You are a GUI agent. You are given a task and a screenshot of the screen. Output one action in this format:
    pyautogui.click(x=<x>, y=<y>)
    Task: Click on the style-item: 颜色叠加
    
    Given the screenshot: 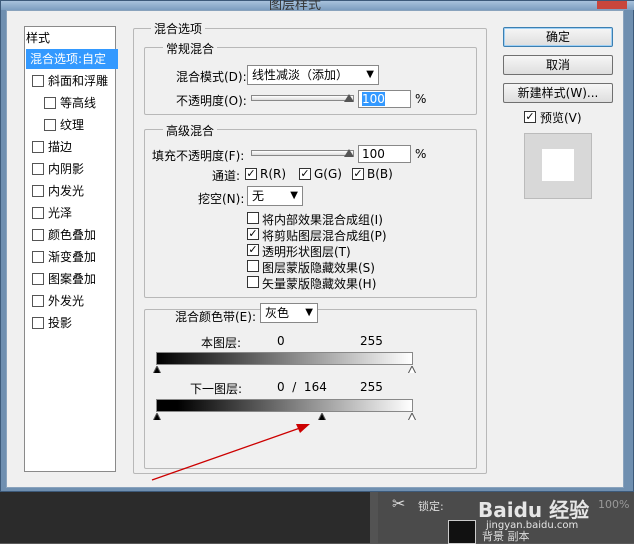 What is the action you would take?
    pyautogui.click(x=70, y=235)
    